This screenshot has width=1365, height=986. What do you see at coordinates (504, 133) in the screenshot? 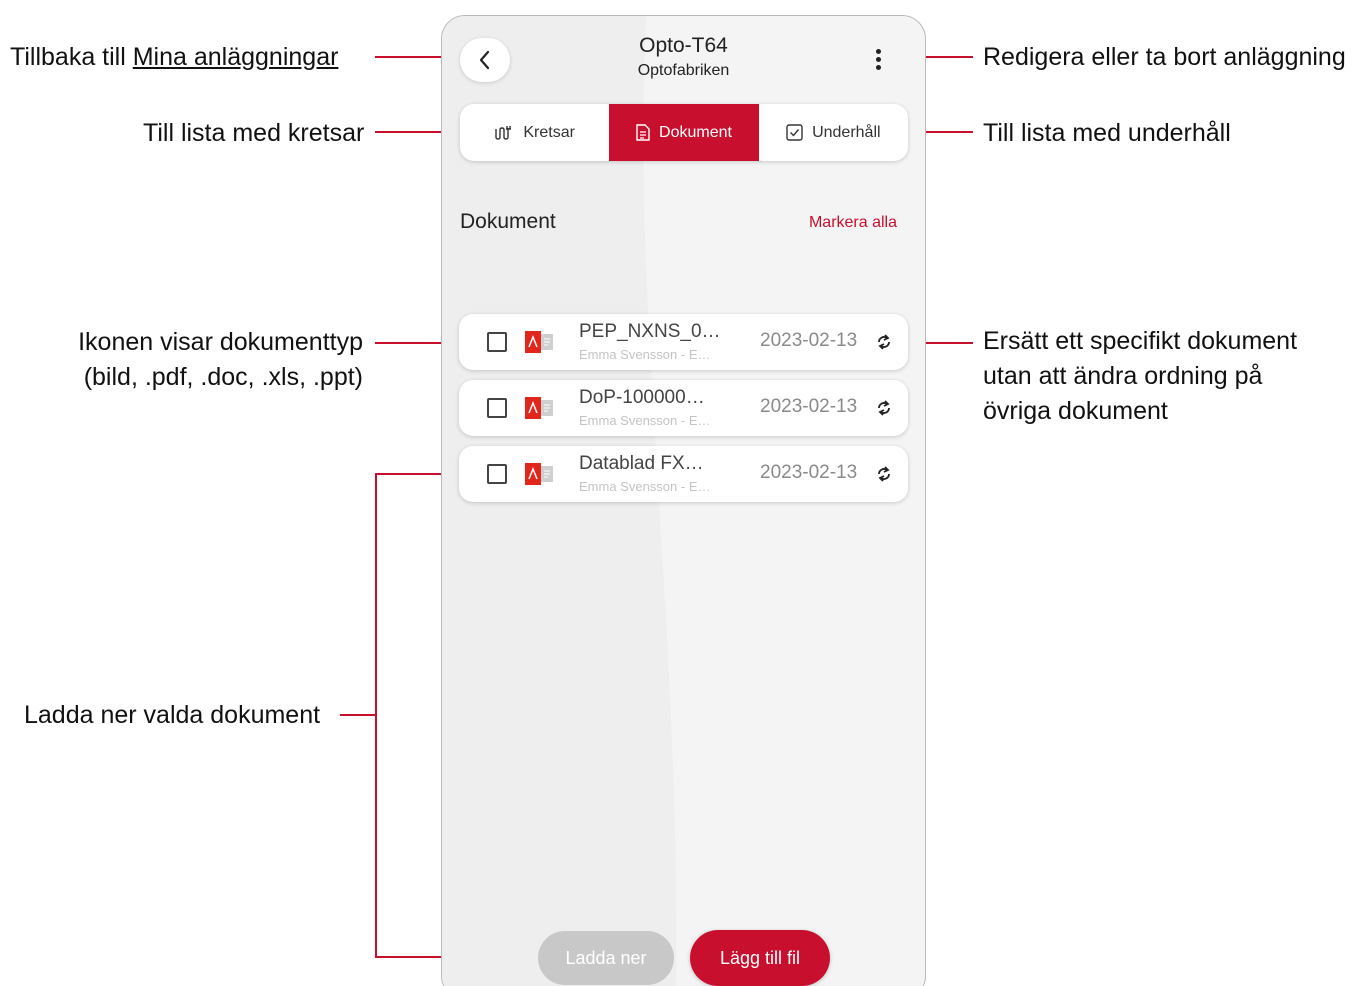
I see `circuit-icon` at bounding box center [504, 133].